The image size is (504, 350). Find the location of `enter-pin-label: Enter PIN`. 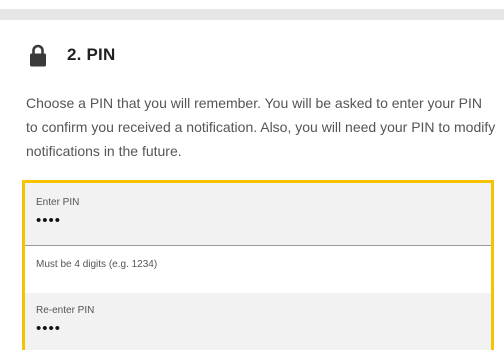

enter-pin-label: Enter PIN is located at coordinates (58, 202).